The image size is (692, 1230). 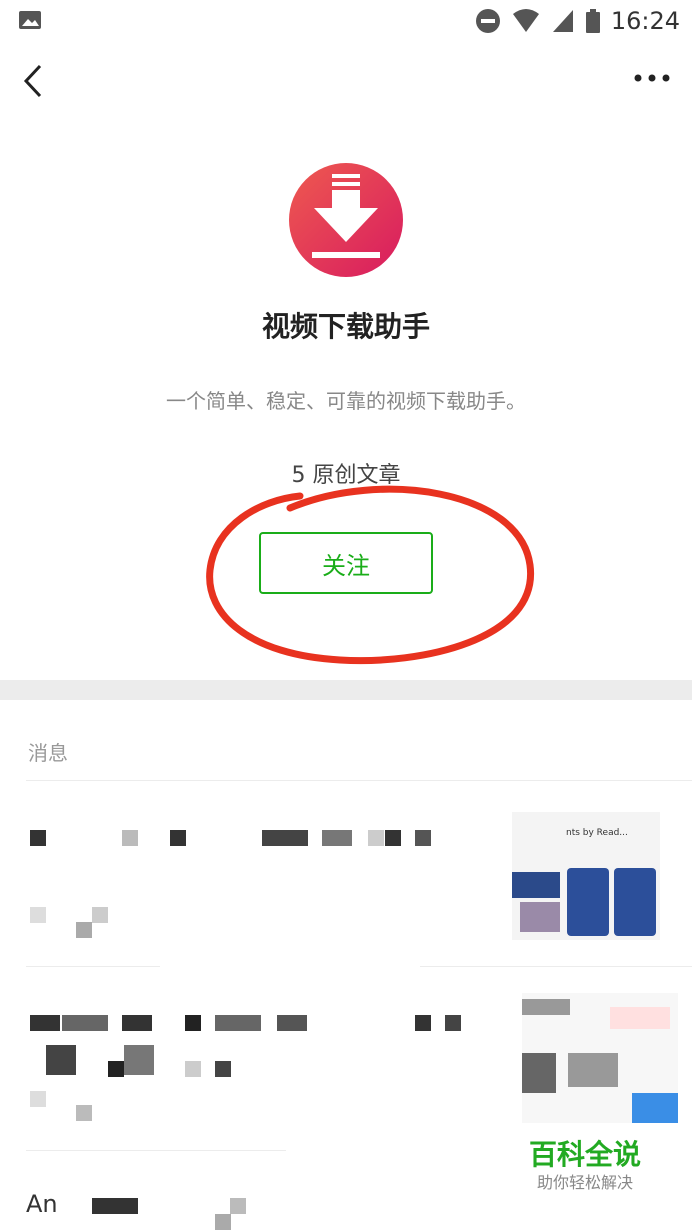 What do you see at coordinates (30, 20) in the screenshot?
I see `image-icon` at bounding box center [30, 20].